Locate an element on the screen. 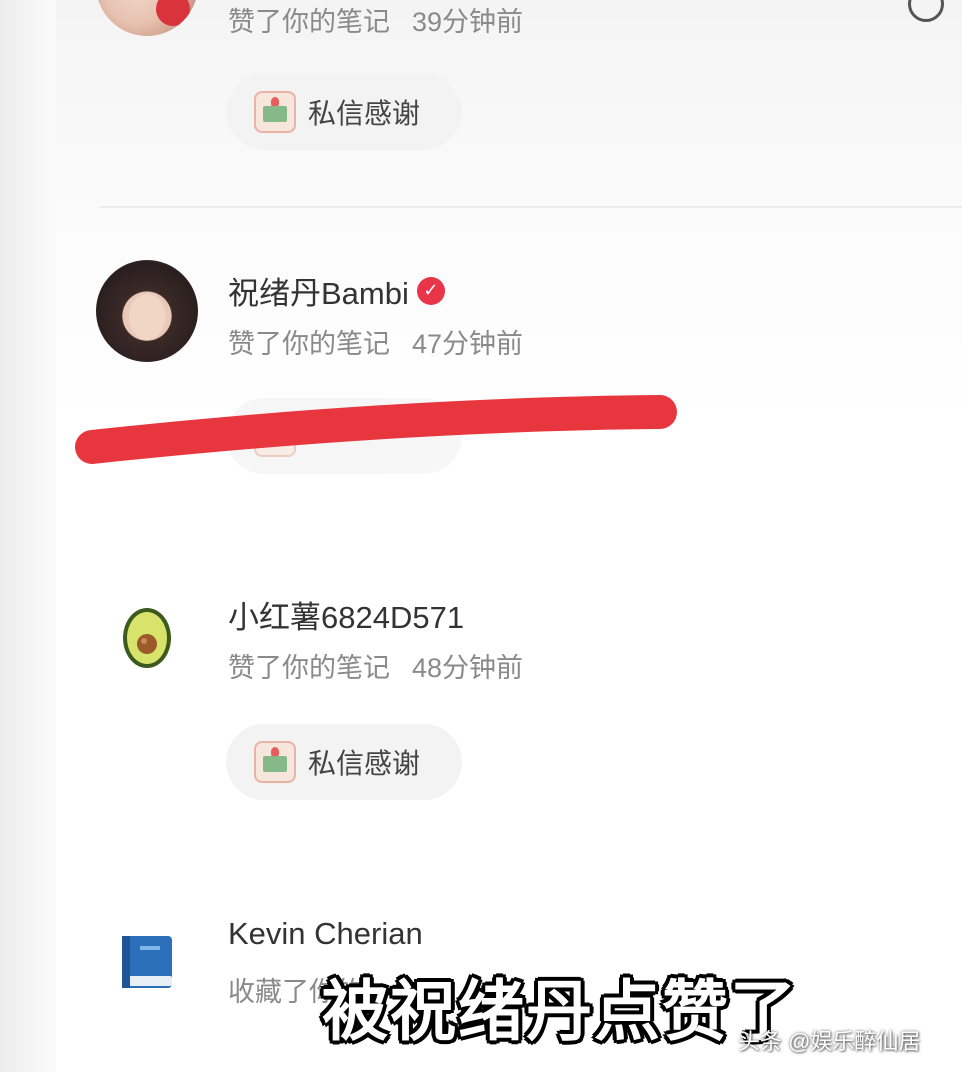 The width and height of the screenshot is (962, 1072). video-caption: 被祝绪丹点赞了 is located at coordinates (560, 1011).